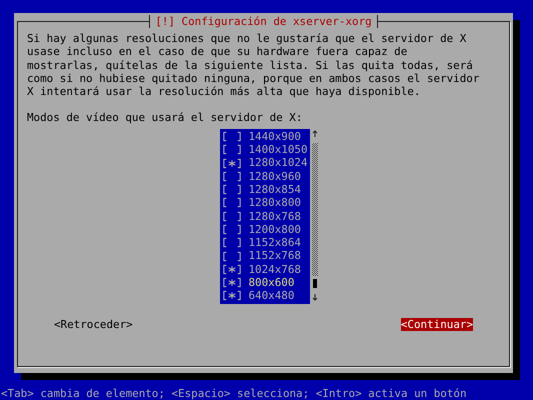 The width and height of the screenshot is (533, 400). I want to click on list-item: 1400x1050, so click(265, 149).